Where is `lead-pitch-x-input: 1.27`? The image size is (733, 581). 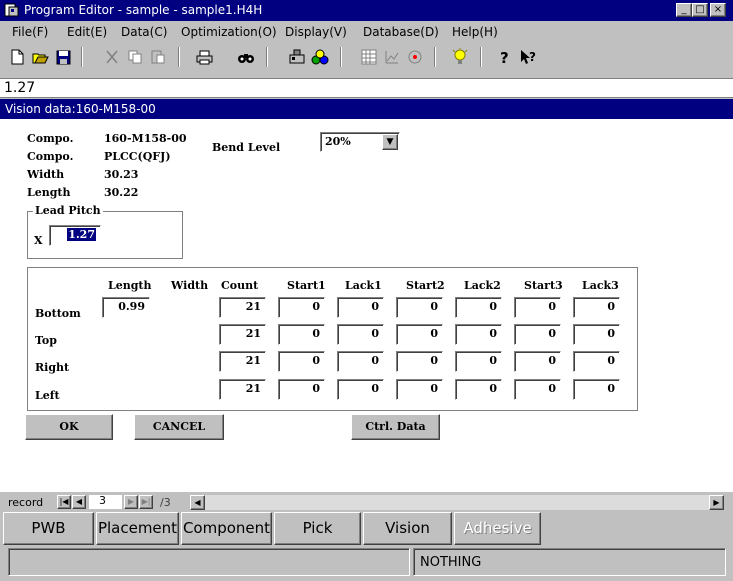
lead-pitch-x-input: 1.27 is located at coordinates (75, 235).